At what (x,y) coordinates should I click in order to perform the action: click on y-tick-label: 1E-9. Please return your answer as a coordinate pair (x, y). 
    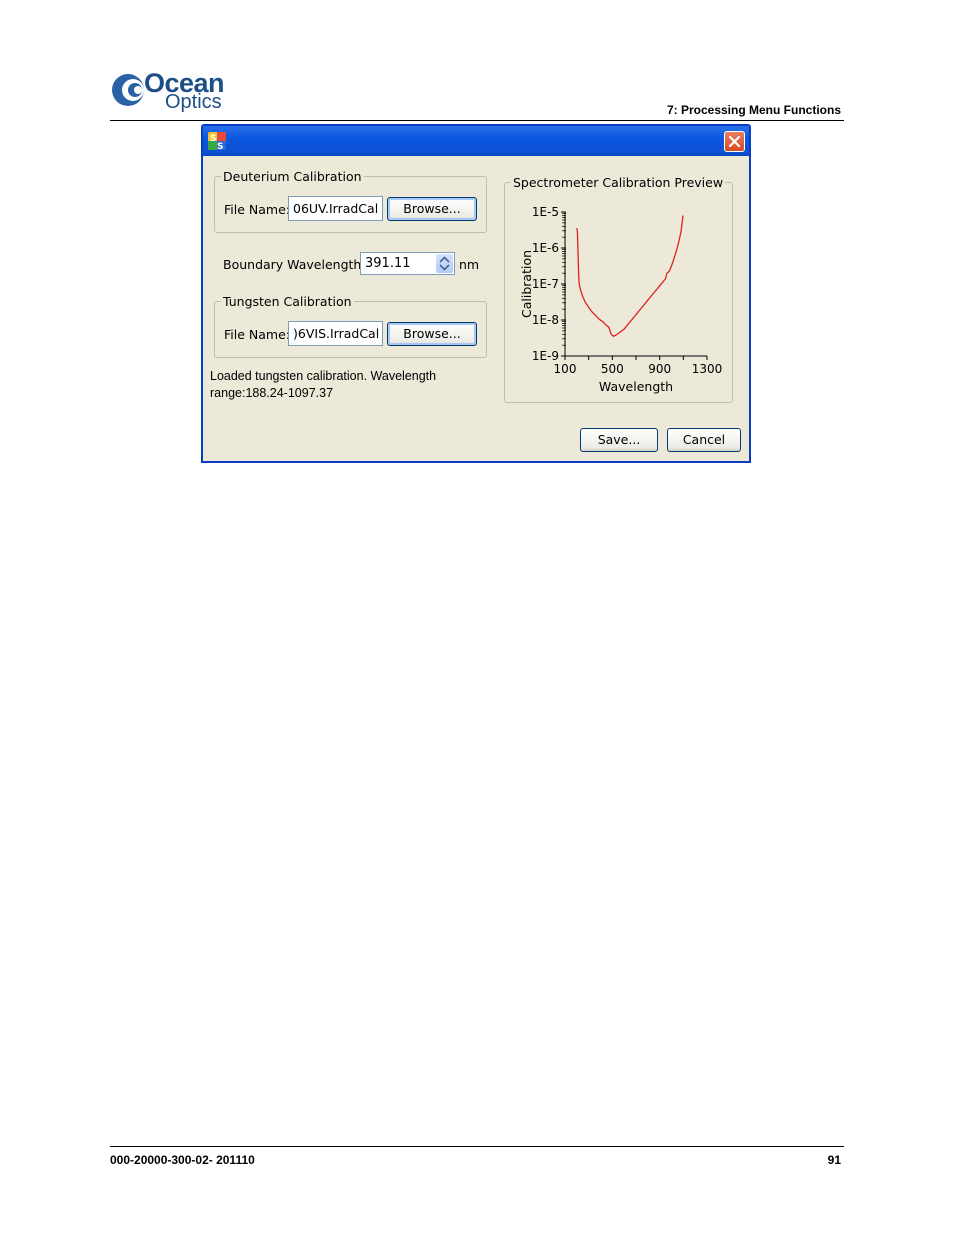
    Looking at the image, I should click on (545, 356).